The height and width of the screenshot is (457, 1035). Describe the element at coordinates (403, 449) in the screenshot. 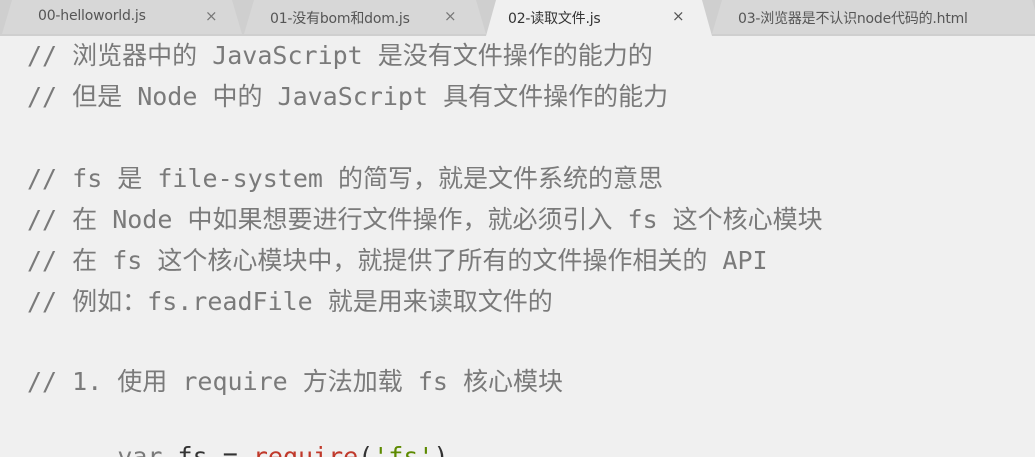

I see `module-name-string: 'fs'` at that location.